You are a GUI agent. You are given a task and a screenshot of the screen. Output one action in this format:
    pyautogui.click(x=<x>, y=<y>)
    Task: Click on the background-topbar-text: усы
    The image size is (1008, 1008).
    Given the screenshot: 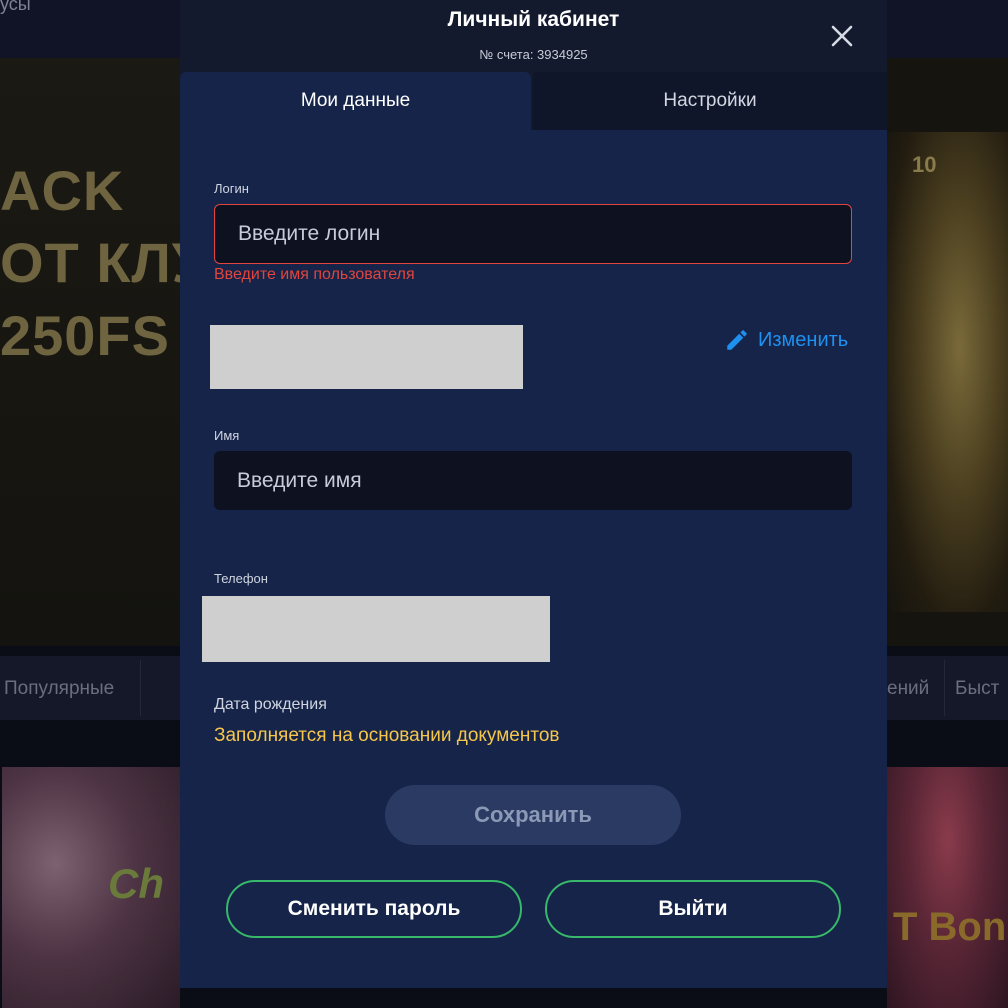 What is the action you would take?
    pyautogui.click(x=15, y=7)
    